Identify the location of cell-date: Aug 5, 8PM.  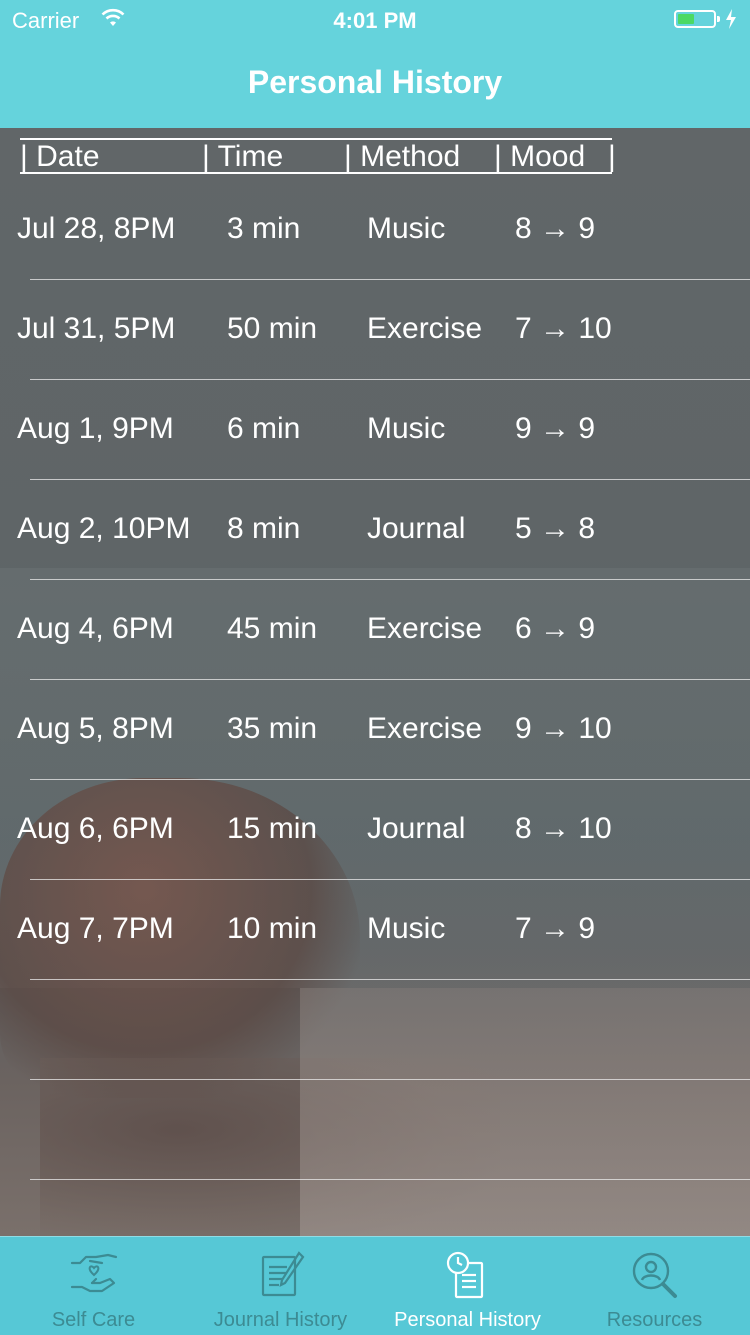
(95, 728).